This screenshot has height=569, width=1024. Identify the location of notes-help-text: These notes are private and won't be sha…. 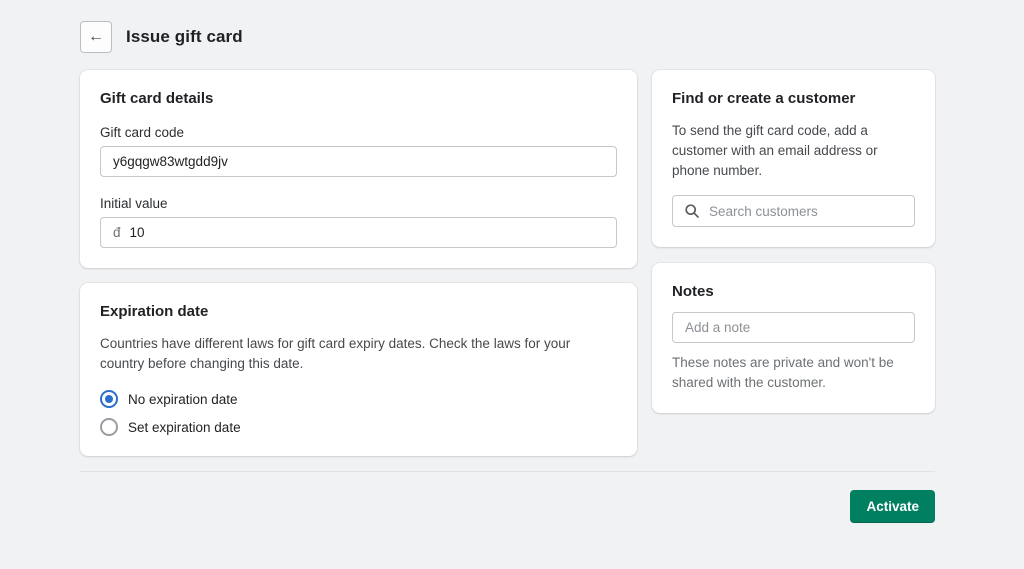
(783, 372).